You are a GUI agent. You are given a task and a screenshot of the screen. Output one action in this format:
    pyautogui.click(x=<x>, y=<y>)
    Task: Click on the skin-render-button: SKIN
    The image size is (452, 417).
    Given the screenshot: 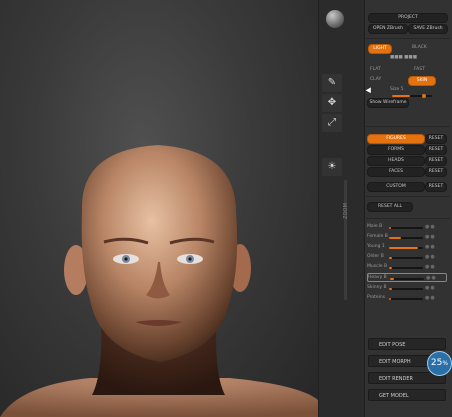 What is the action you would take?
    pyautogui.click(x=422, y=81)
    